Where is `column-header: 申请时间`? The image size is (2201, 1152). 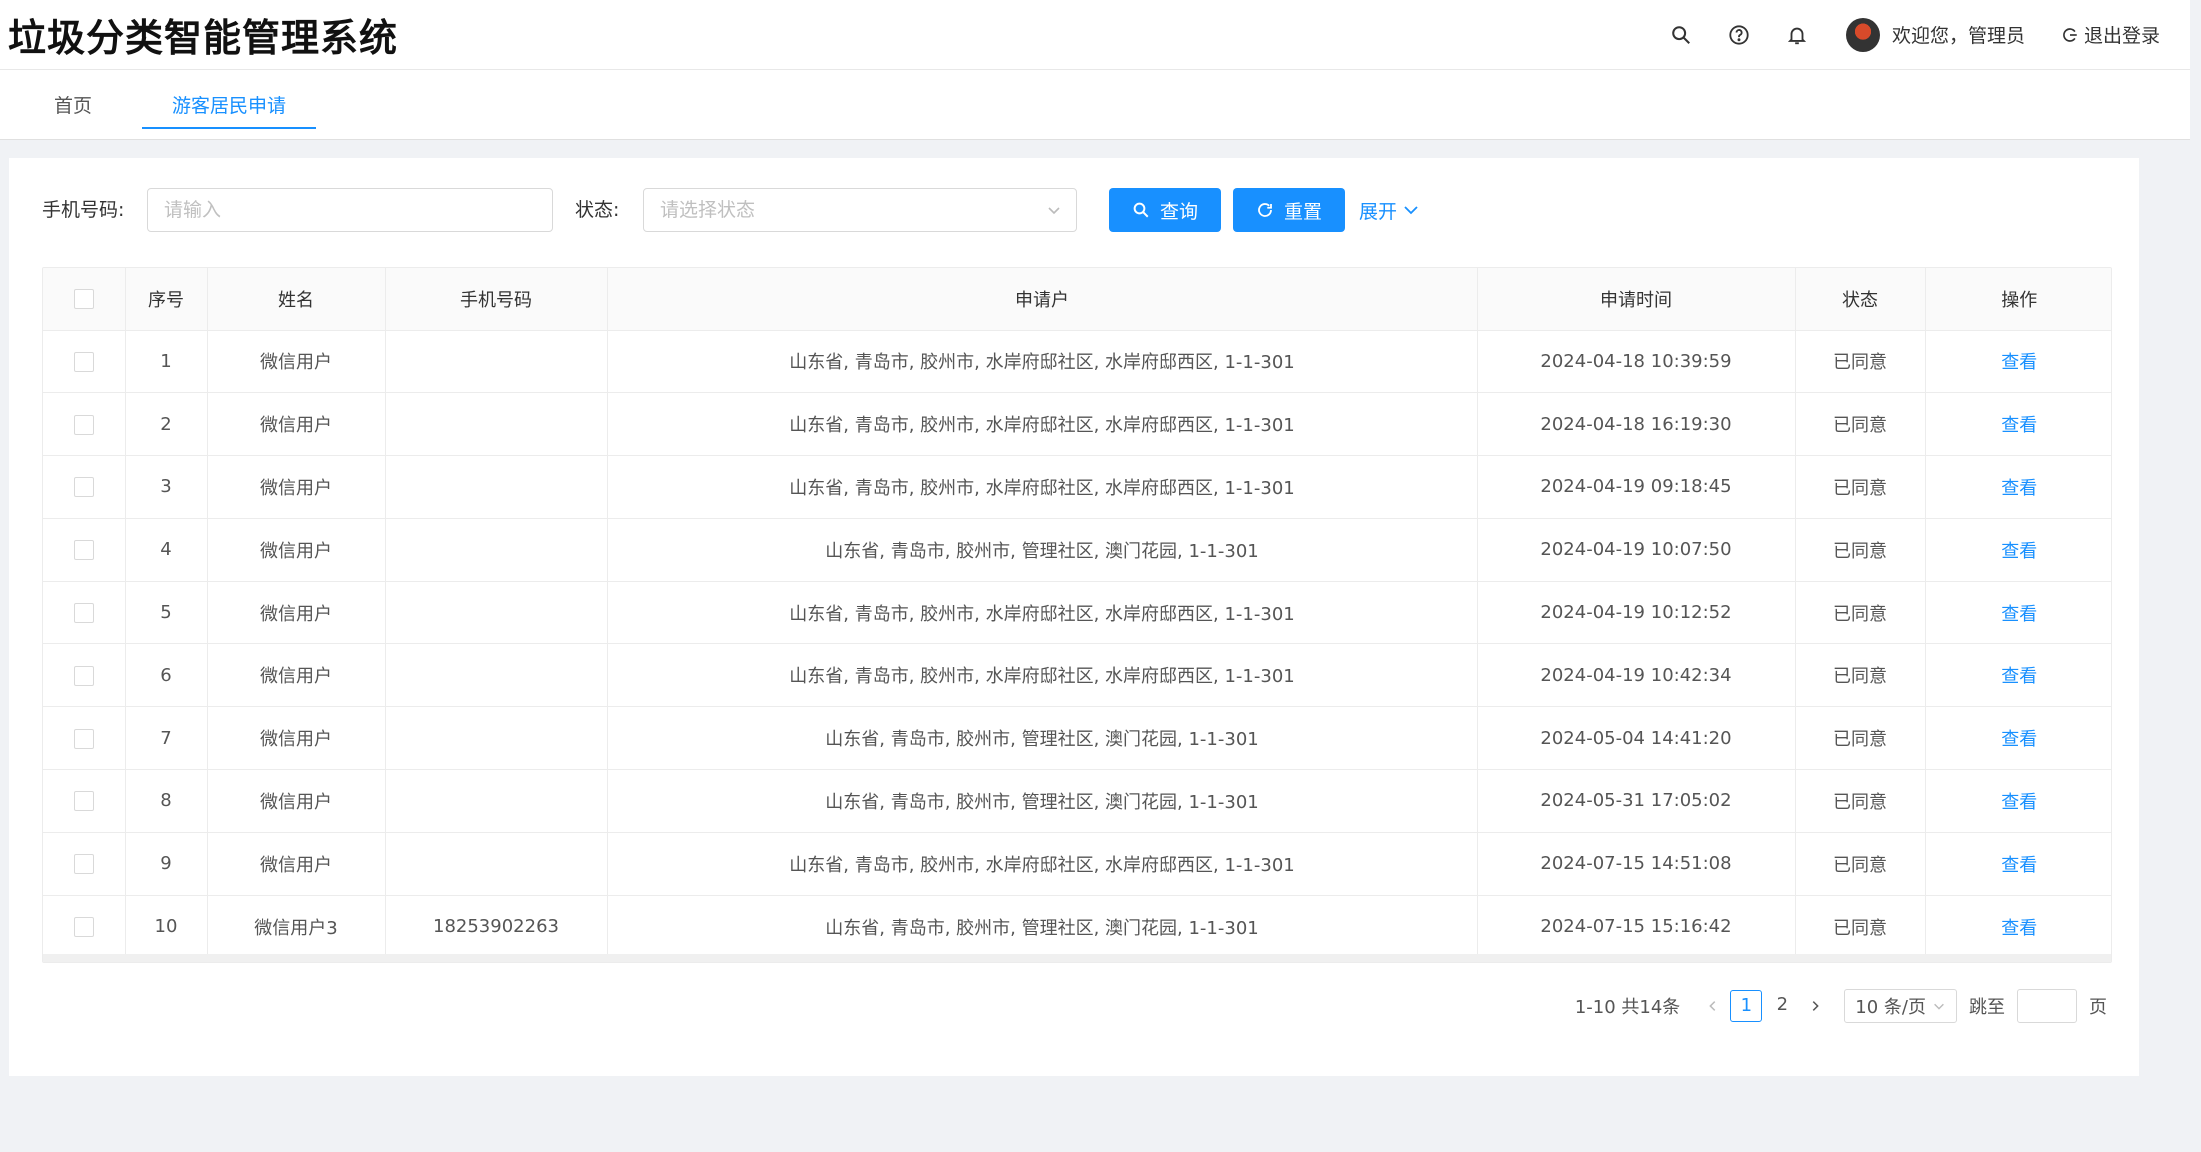
column-header: 申请时间 is located at coordinates (1636, 299).